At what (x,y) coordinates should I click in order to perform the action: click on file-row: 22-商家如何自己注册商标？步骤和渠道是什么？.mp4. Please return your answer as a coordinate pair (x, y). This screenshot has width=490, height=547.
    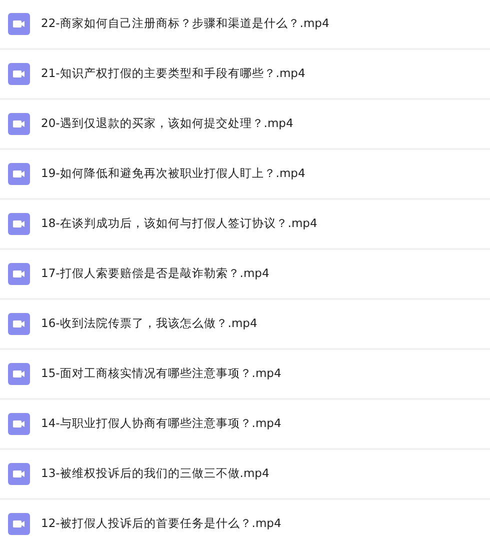
    Looking at the image, I should click on (245, 25).